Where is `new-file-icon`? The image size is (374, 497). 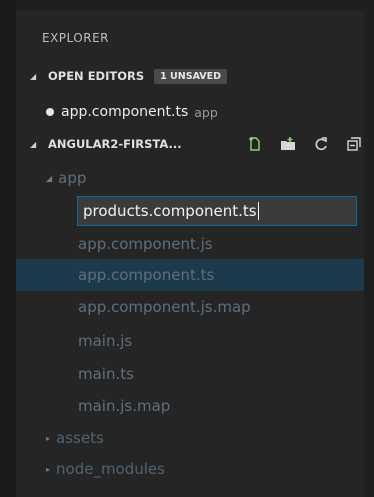
new-file-icon is located at coordinates (255, 144).